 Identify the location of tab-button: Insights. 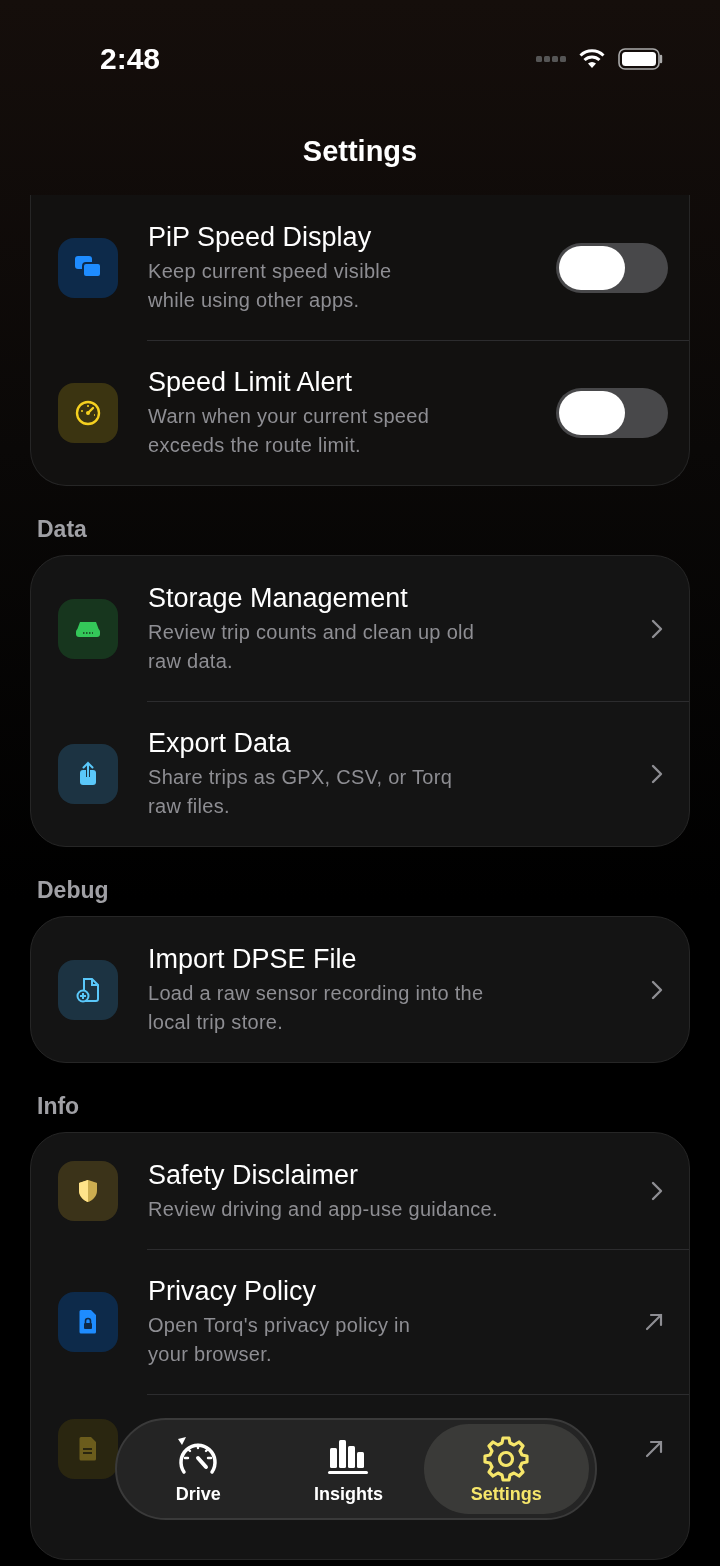
(348, 1469).